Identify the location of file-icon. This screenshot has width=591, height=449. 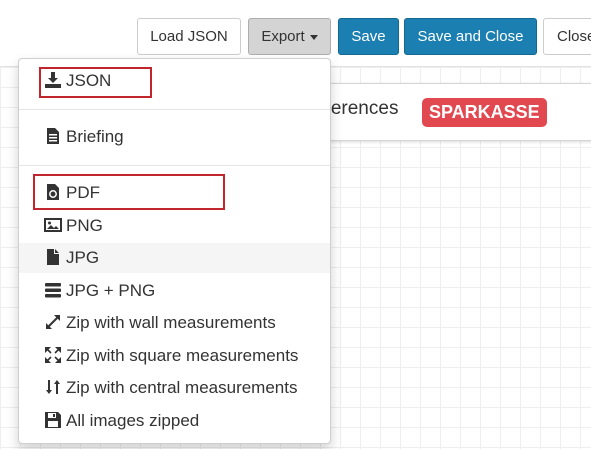
(53, 257).